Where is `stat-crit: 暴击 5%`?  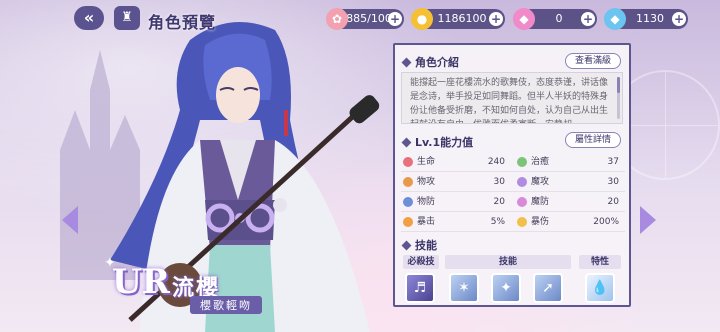
stat-crit: 暴击 5% is located at coordinates (455, 222).